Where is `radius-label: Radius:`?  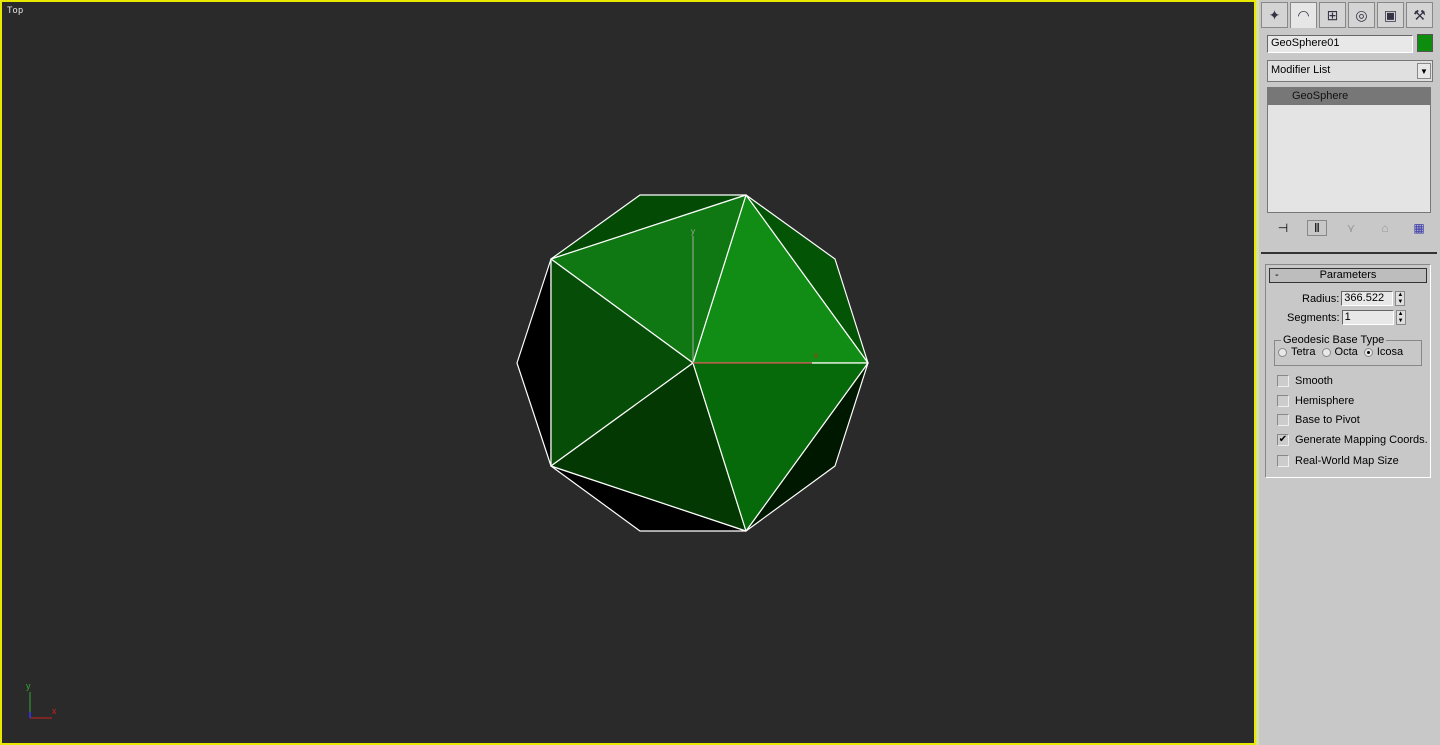
radius-label: Radius: is located at coordinates (1321, 298).